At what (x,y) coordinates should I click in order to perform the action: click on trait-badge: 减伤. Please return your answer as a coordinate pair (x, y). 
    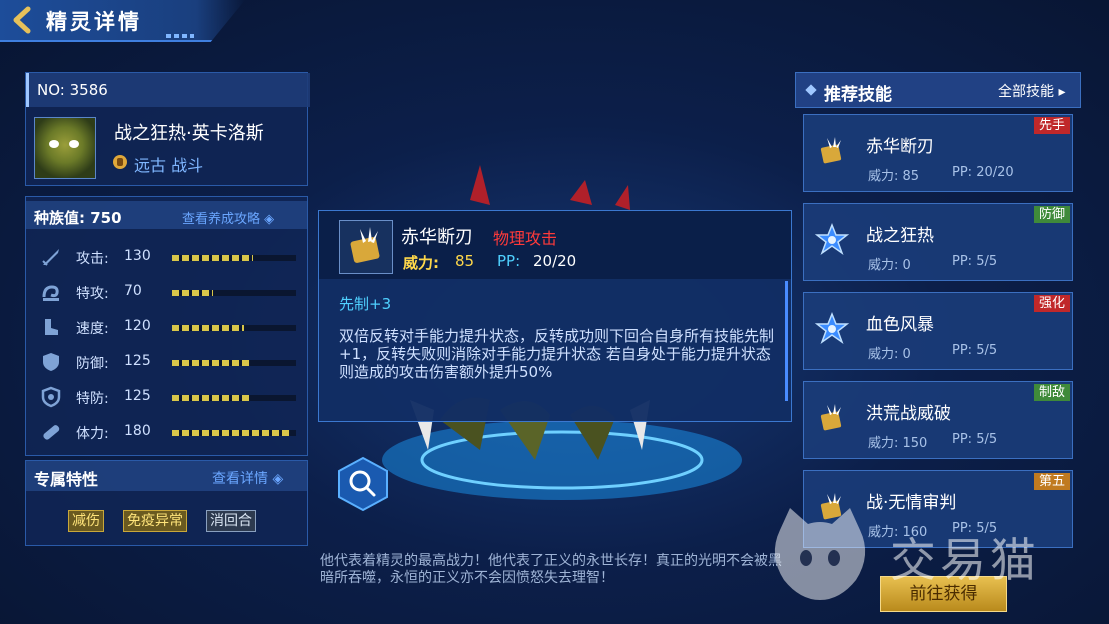
    Looking at the image, I should click on (86, 521).